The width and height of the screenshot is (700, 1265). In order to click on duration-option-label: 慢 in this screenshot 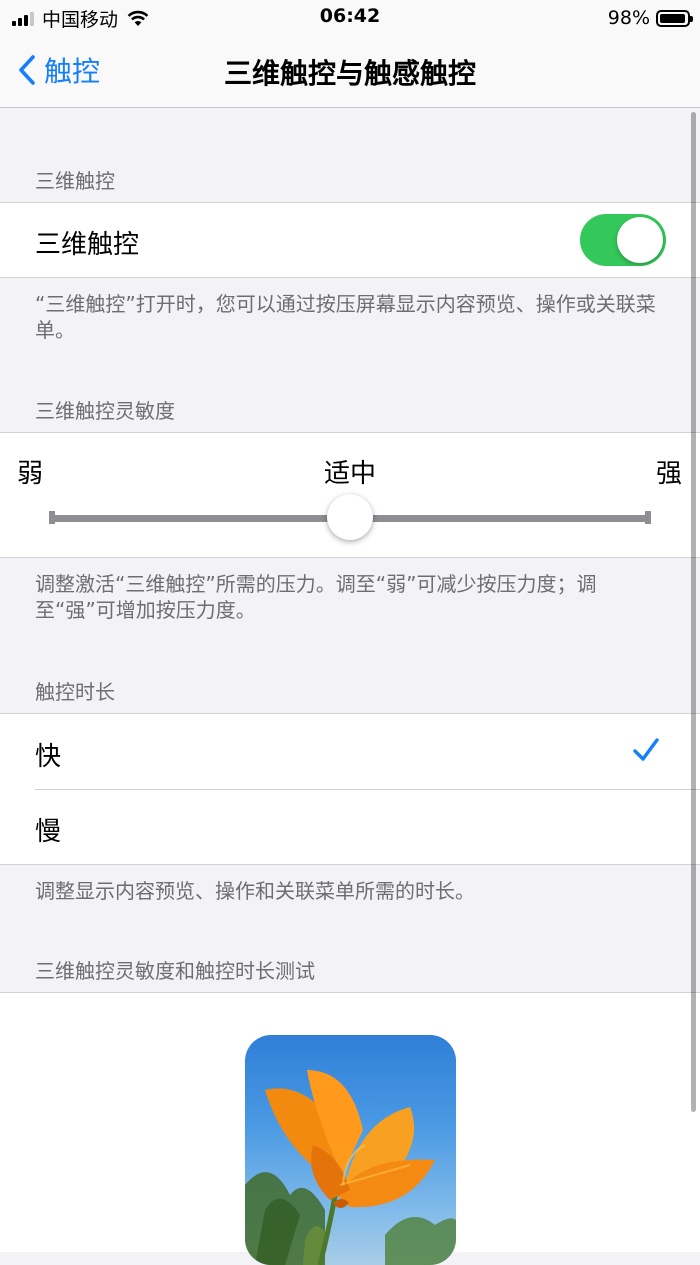, I will do `click(48, 832)`.